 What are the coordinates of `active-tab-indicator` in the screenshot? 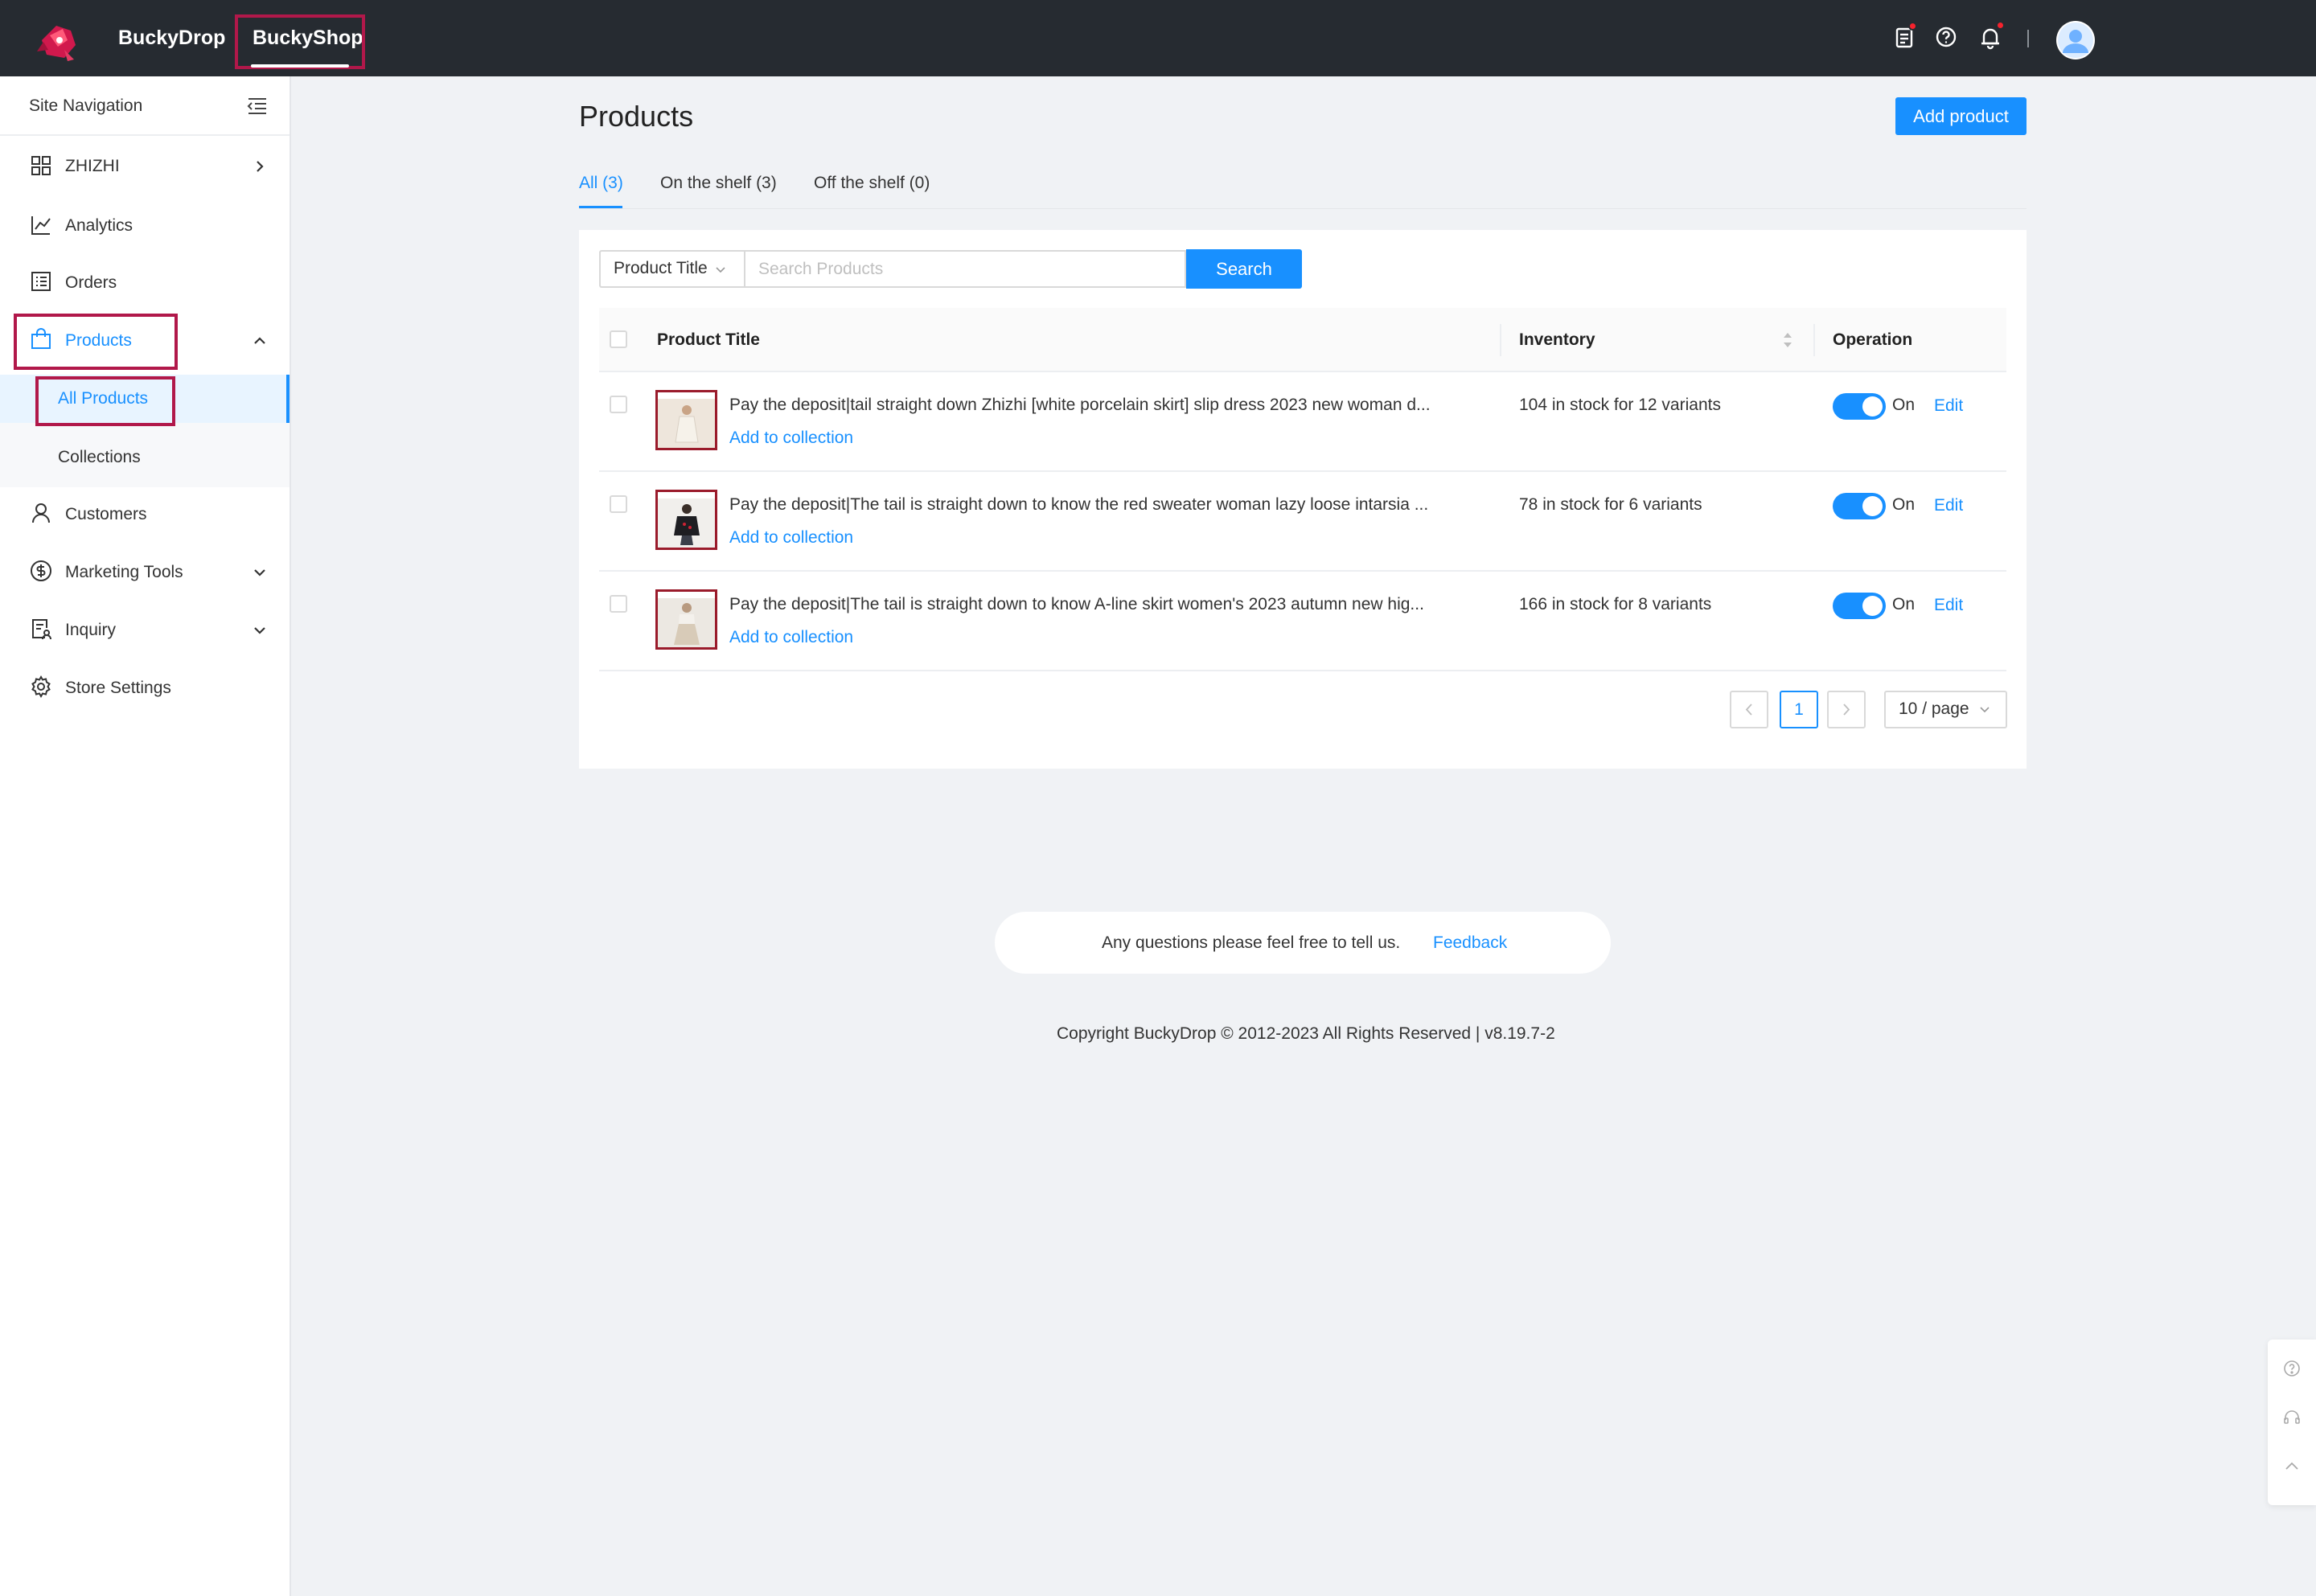 It's located at (600, 207).